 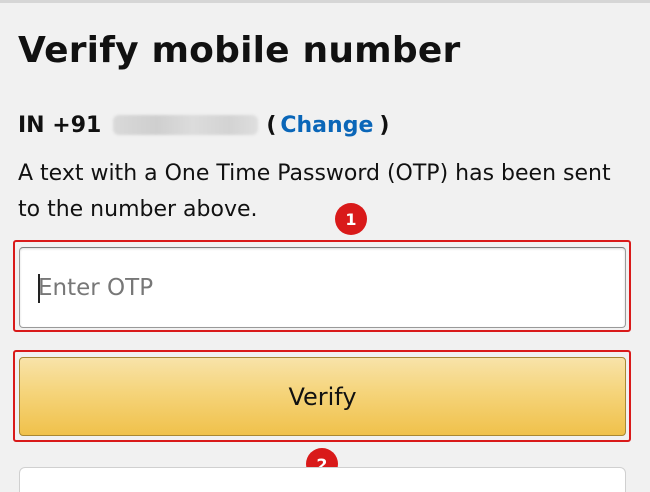 I want to click on step-1-marker: 1, so click(x=351, y=219).